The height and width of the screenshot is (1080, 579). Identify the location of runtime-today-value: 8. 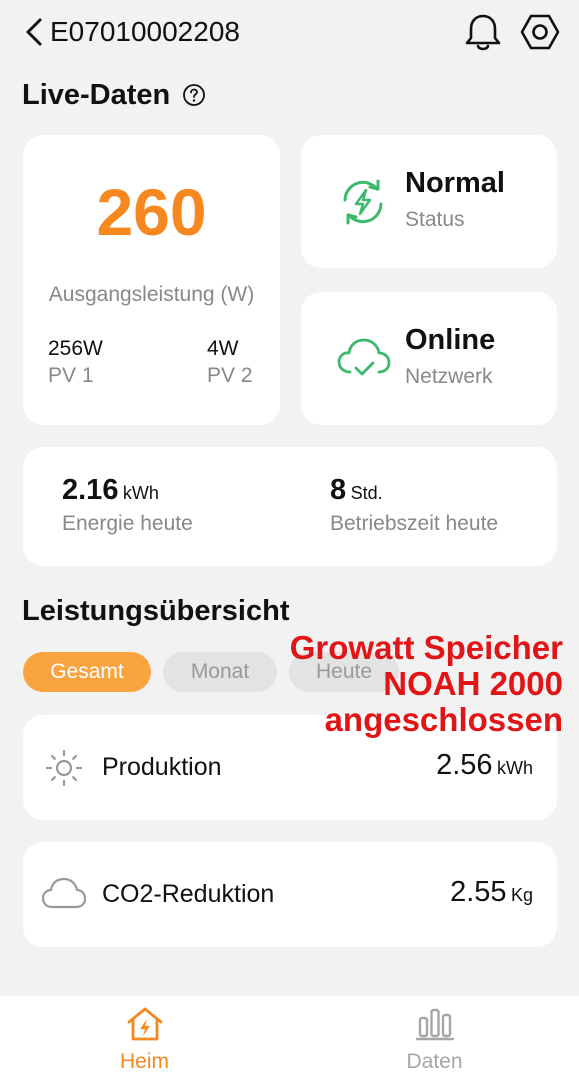
(338, 490).